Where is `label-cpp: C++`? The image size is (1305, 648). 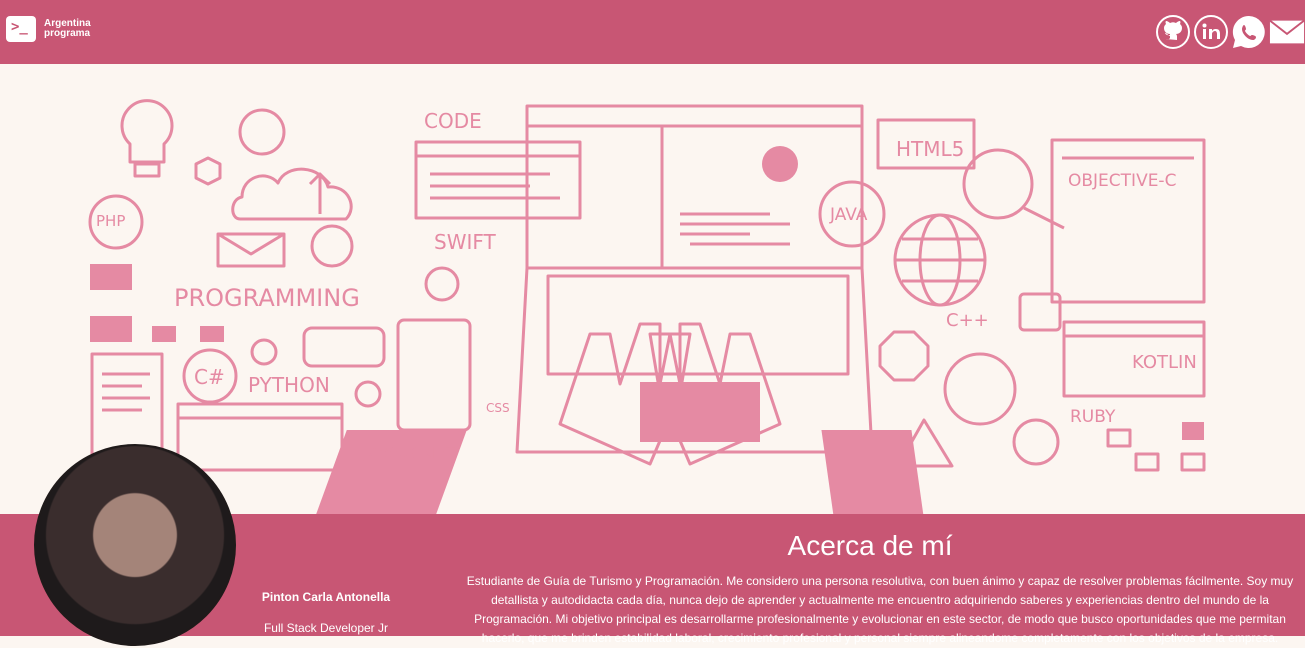 label-cpp: C++ is located at coordinates (967, 320).